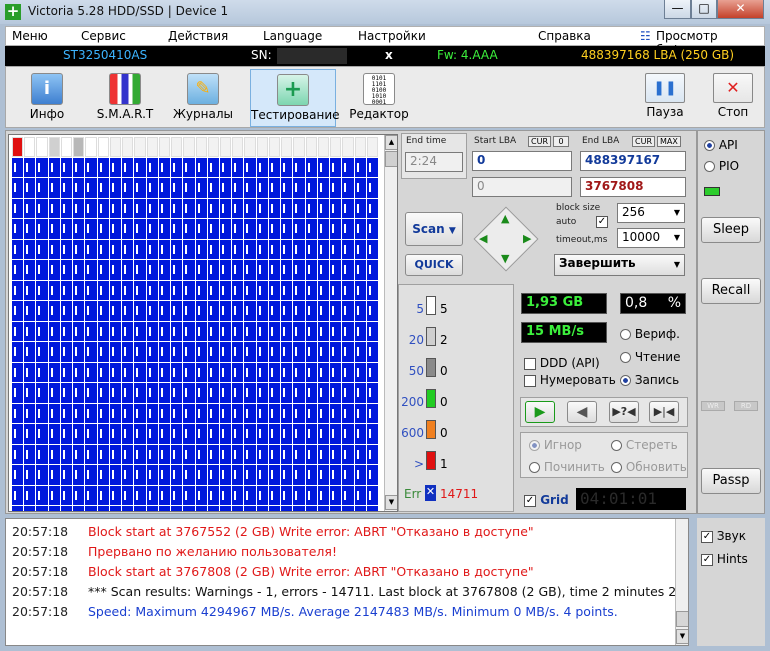  What do you see at coordinates (707, 559) in the screenshot?
I see `hints-checkbox: ✓` at bounding box center [707, 559].